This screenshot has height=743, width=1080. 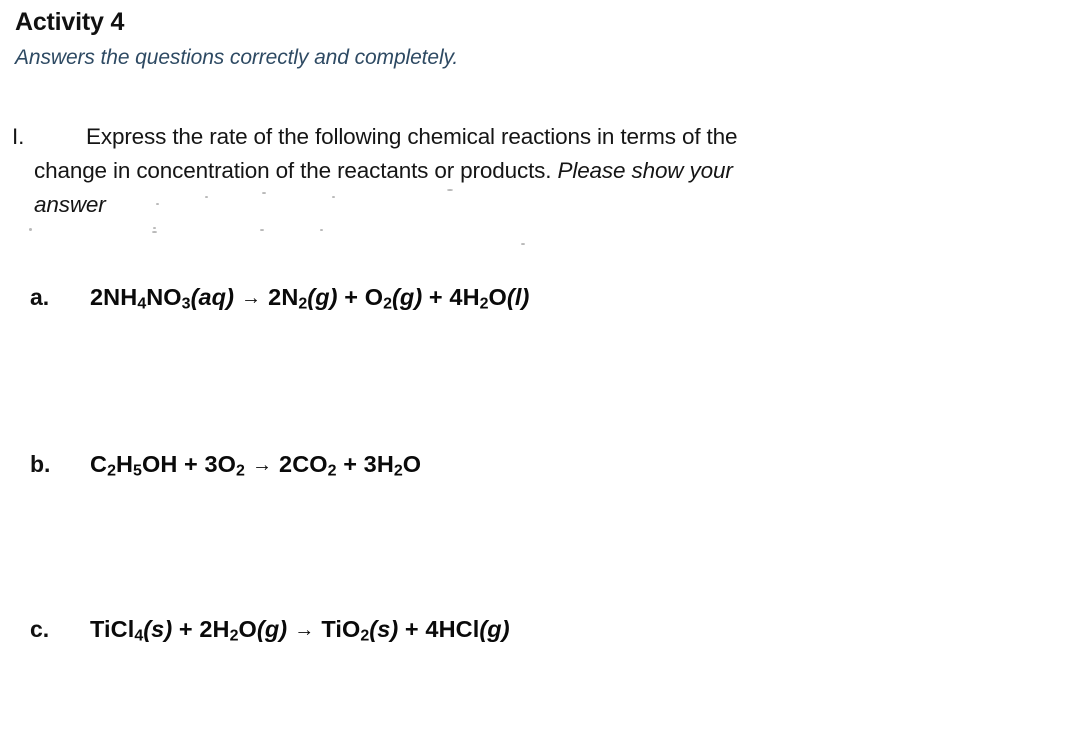 What do you see at coordinates (186, 304) in the screenshot?
I see `subscript-number: 3` at bounding box center [186, 304].